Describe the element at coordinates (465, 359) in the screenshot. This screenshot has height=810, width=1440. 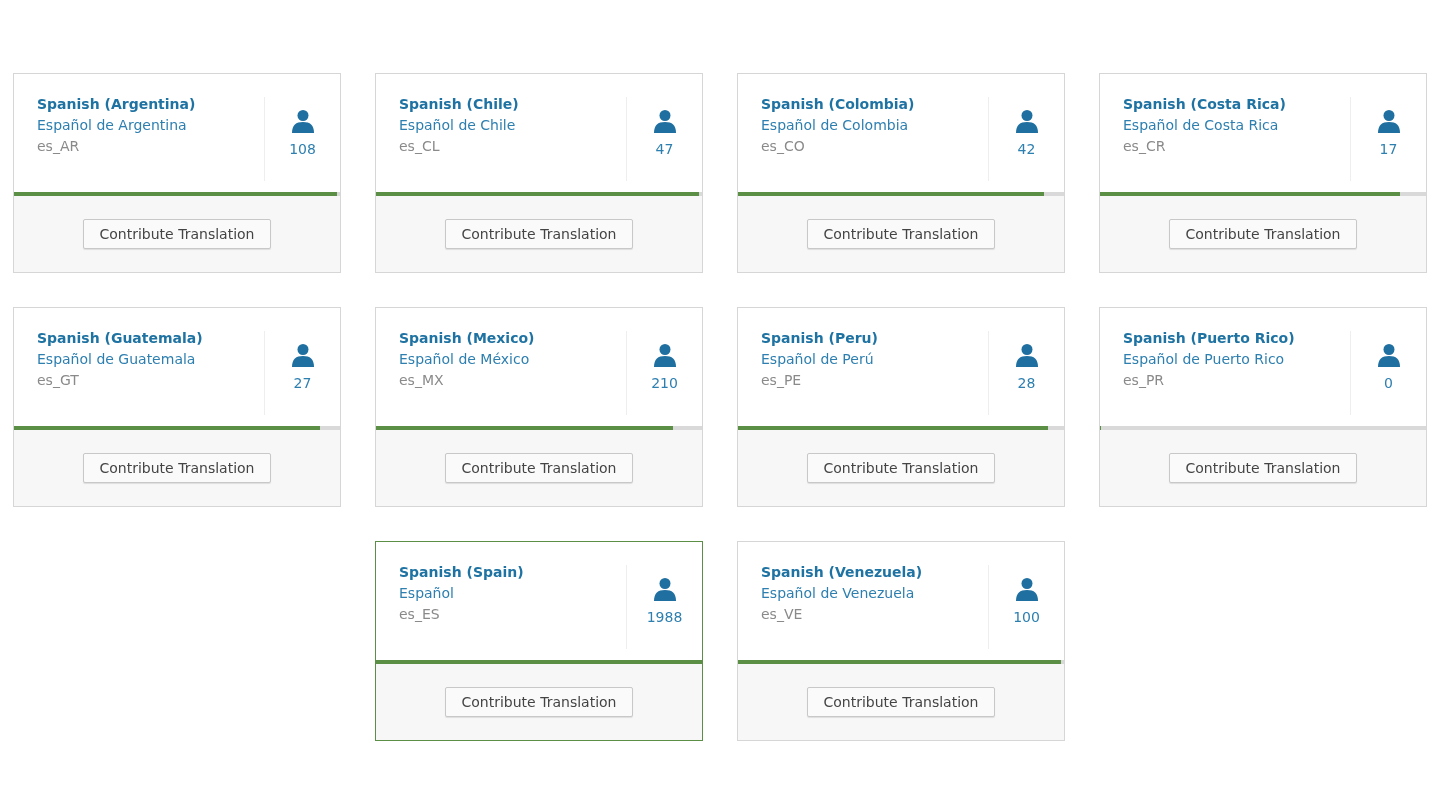
I see `native-name: Español de México` at that location.